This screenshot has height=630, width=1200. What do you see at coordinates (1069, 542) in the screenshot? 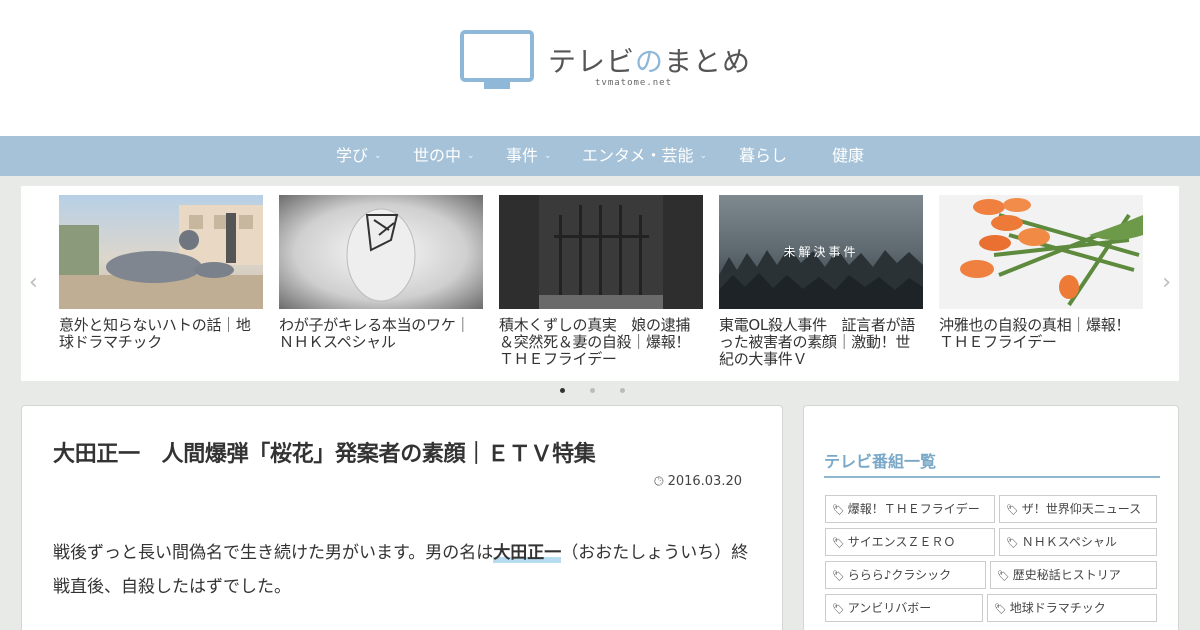
I see `tag-label: ＮＨＫスペシャル` at bounding box center [1069, 542].